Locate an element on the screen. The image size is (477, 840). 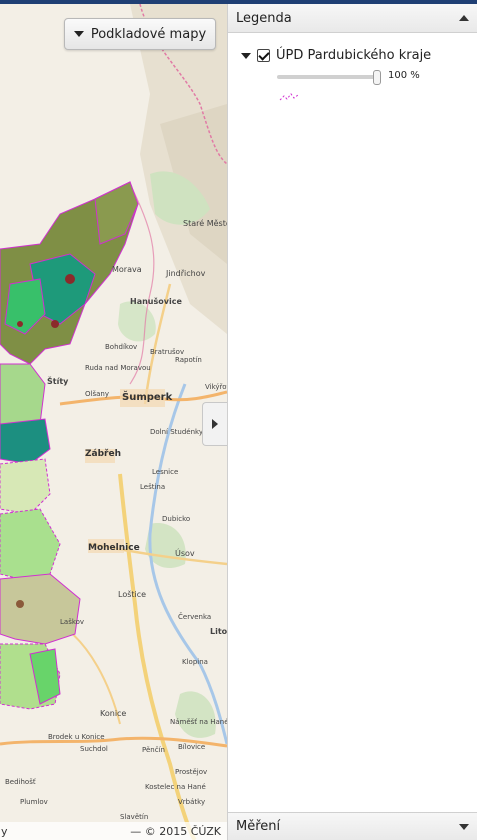
layer-visibility-checkbox is located at coordinates (263, 55).